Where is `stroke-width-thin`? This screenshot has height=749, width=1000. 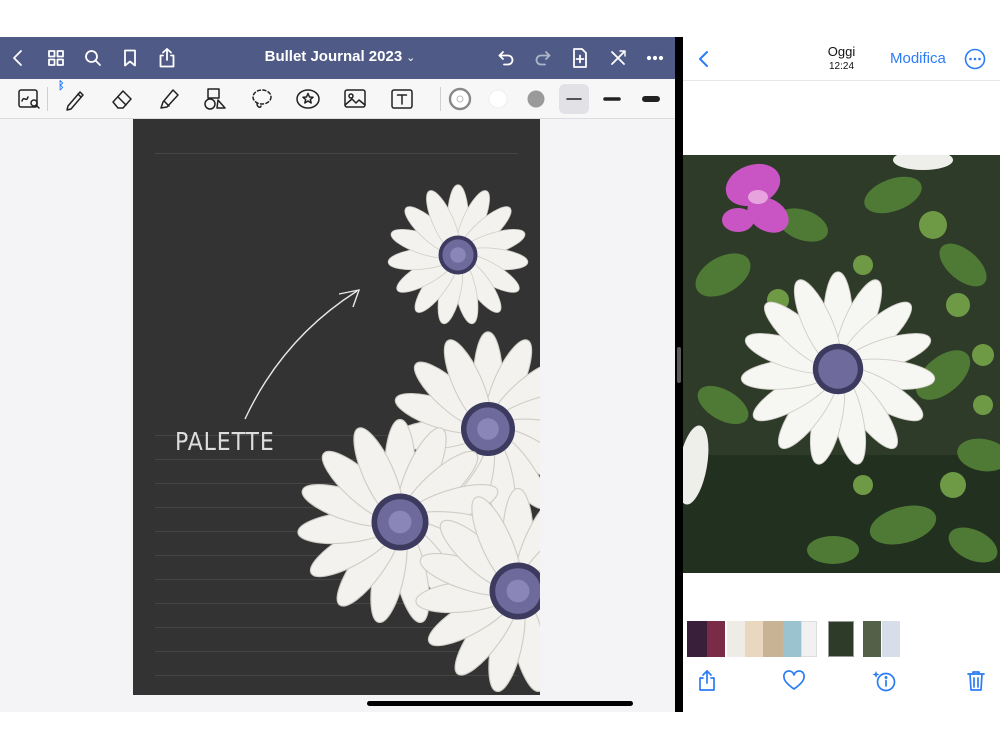
stroke-width-thin is located at coordinates (574, 99).